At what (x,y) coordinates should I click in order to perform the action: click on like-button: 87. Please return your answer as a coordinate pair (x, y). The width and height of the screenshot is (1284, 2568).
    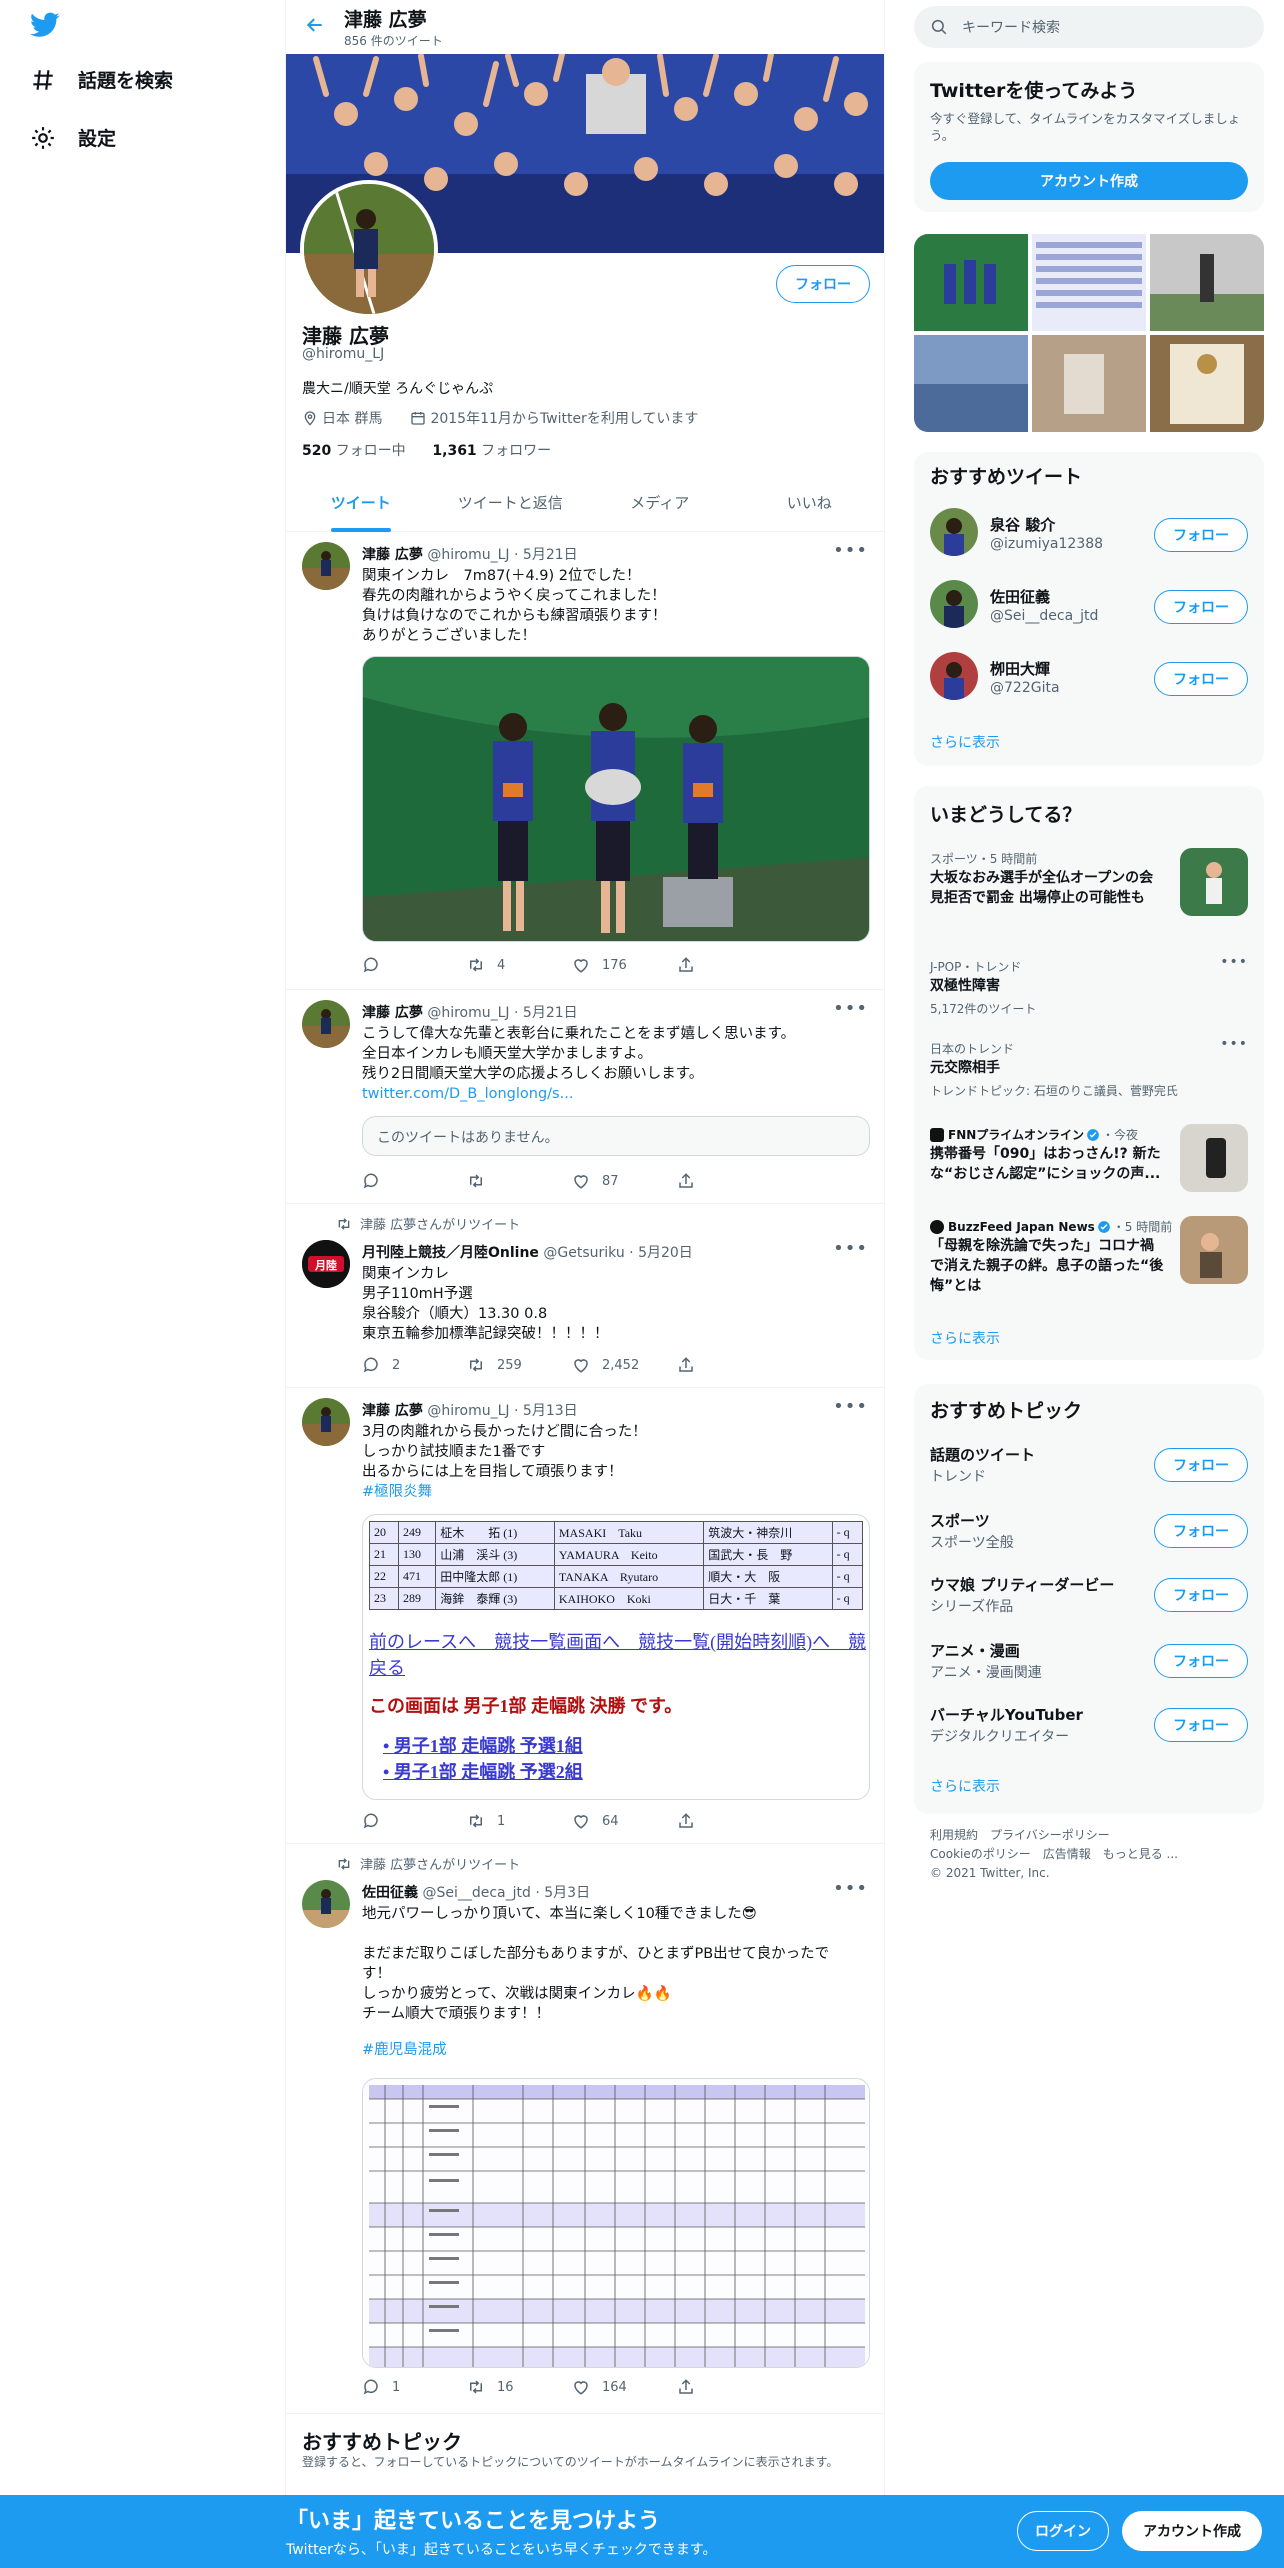
    Looking at the image, I should click on (624, 1181).